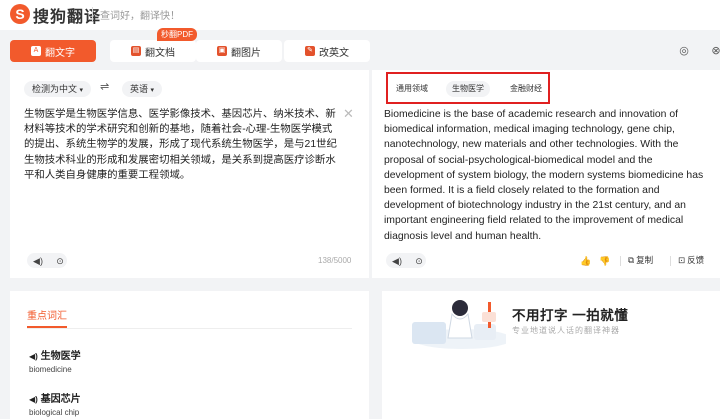 This screenshot has height=419, width=720. I want to click on keywords-underline, so click(47, 327).